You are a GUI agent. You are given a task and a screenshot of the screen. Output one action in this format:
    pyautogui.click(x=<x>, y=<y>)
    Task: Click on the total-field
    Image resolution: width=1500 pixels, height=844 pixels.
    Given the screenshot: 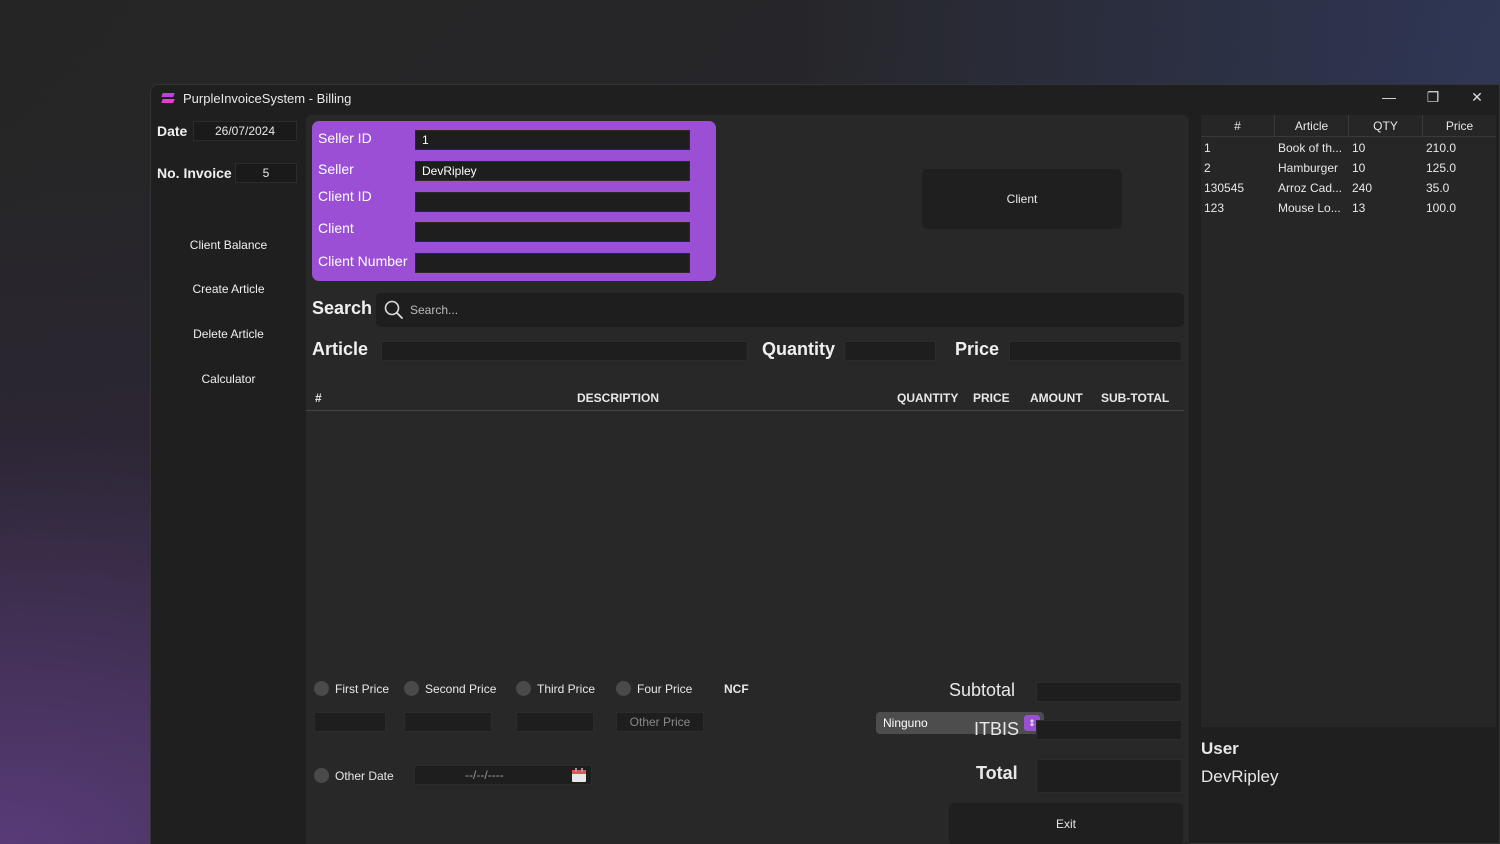 What is the action you would take?
    pyautogui.click(x=1109, y=776)
    